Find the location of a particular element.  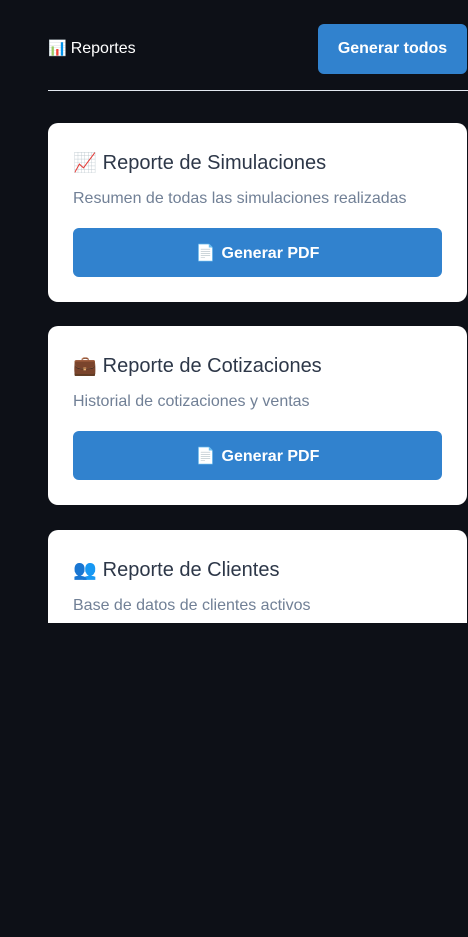

page-title: 📊 Reportes is located at coordinates (92, 48).